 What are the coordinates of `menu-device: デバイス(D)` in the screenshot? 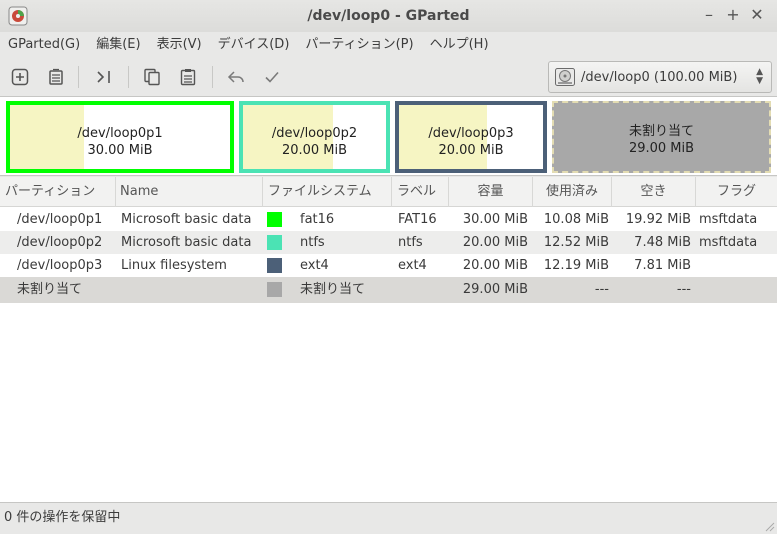 It's located at (254, 45).